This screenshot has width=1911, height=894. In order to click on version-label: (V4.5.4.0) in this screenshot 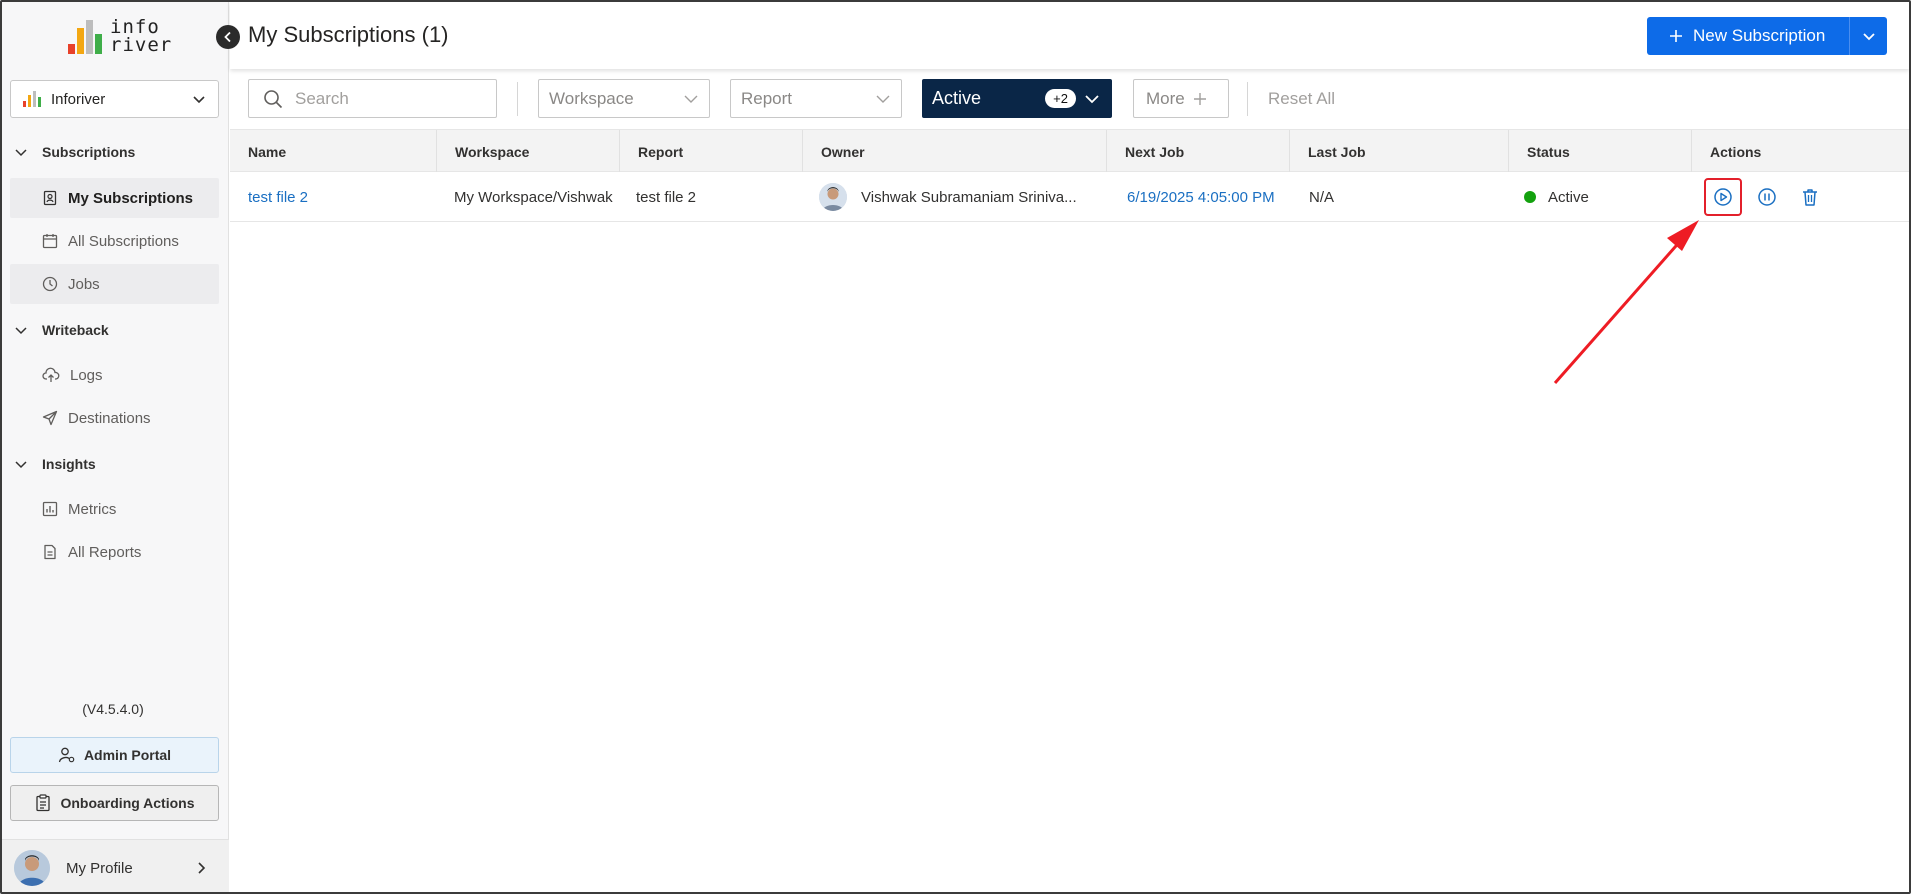, I will do `click(113, 709)`.